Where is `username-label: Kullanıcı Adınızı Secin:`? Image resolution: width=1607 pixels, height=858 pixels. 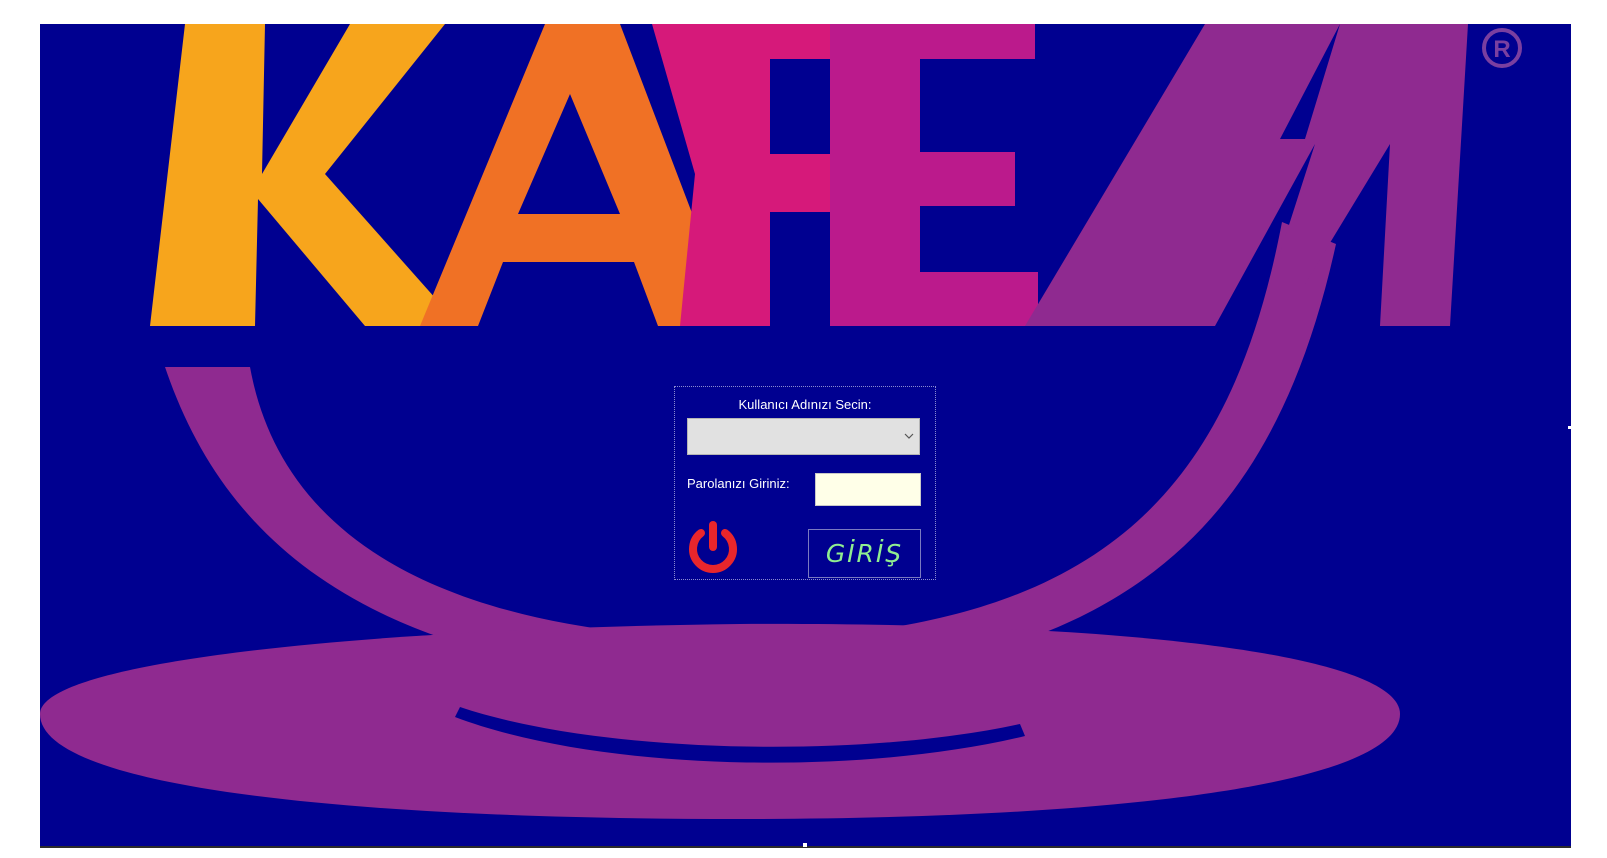 username-label: Kullanıcı Adınızı Secin: is located at coordinates (805, 404).